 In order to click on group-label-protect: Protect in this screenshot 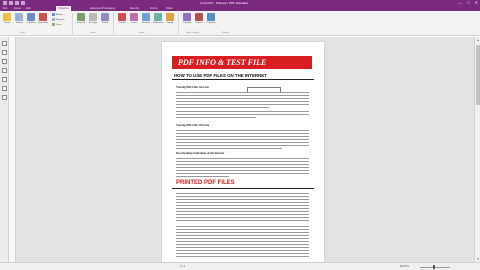, I will do `click(225, 33)`.